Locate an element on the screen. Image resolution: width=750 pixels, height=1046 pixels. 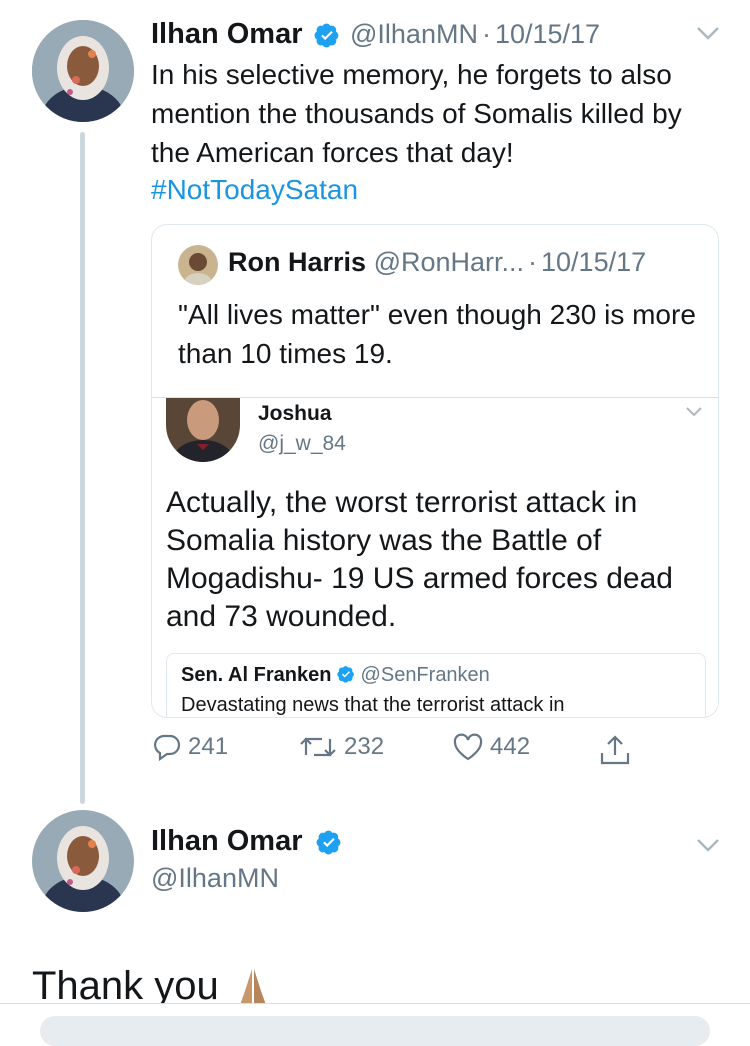
quote-header: Ron Harris @RonHarr... · 10/15/17 is located at coordinates (437, 262).